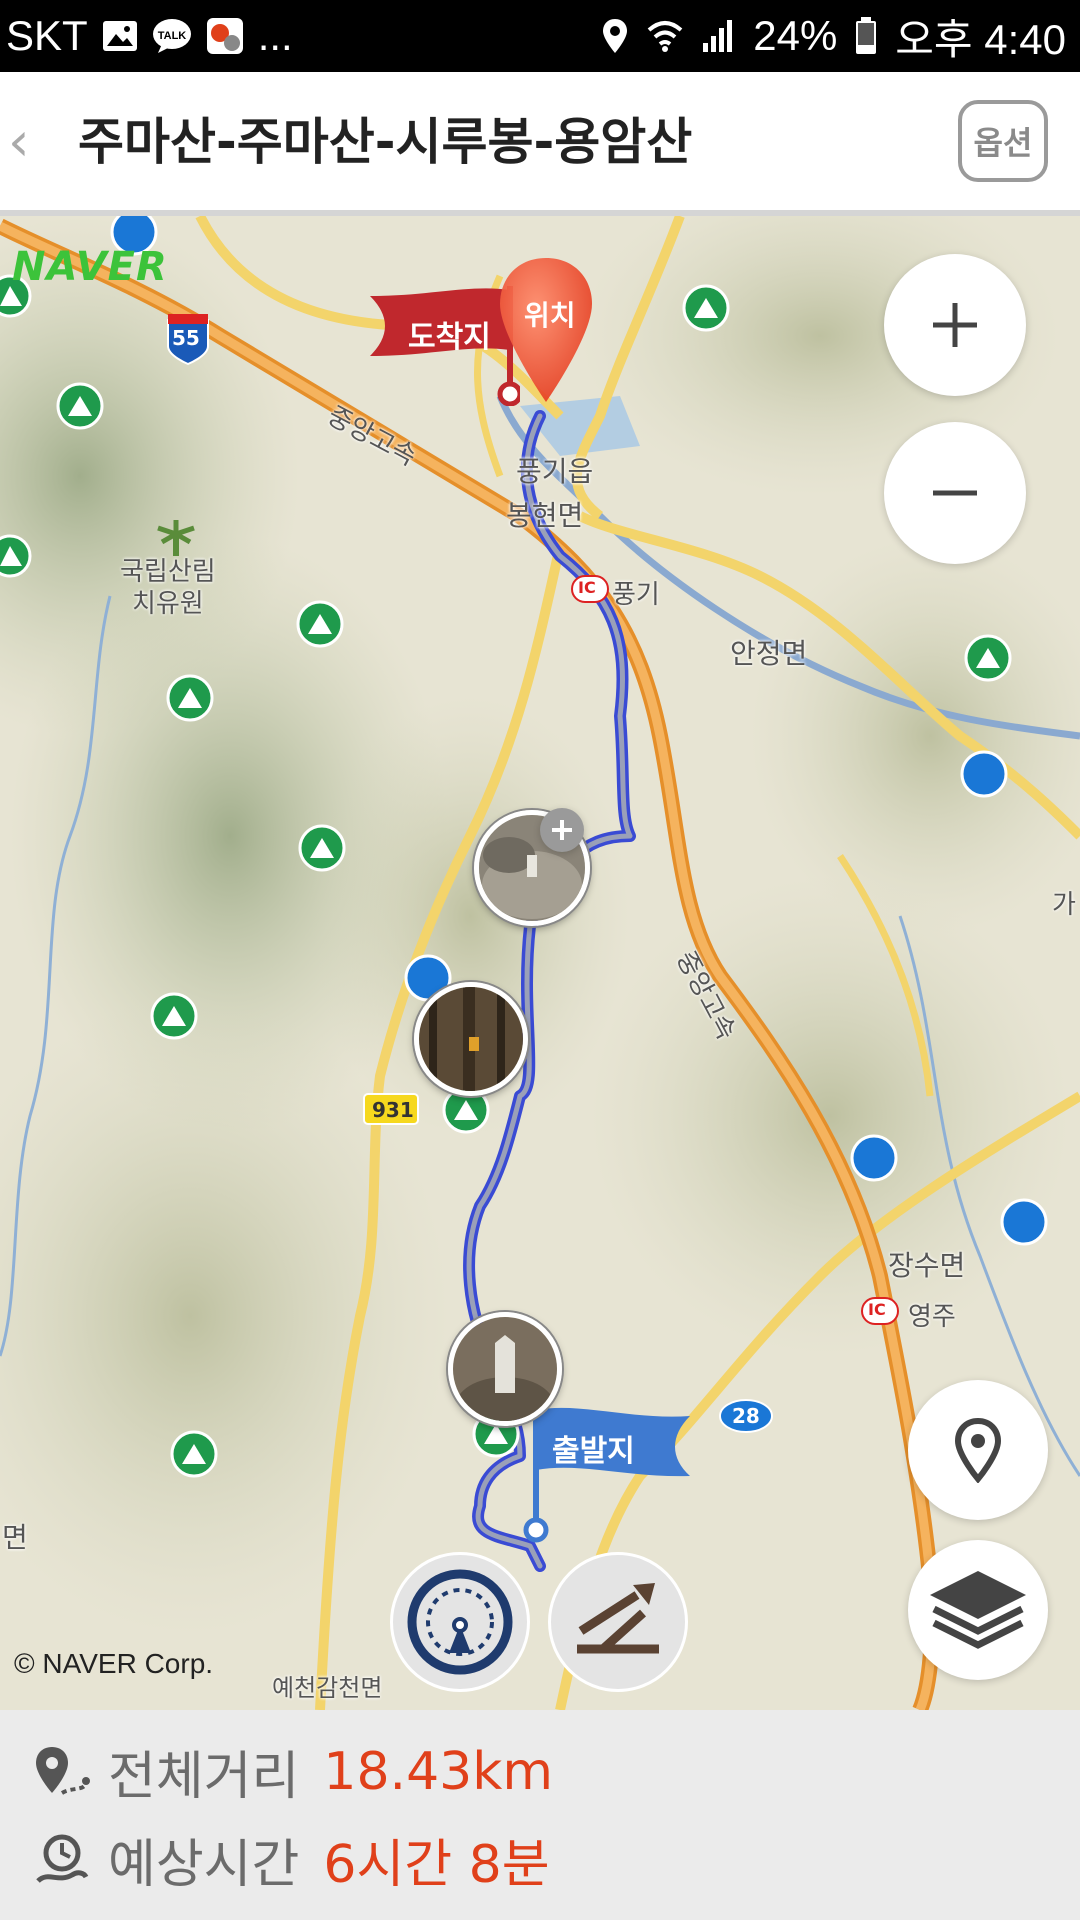 This screenshot has height=1920, width=1080. What do you see at coordinates (795, 35) in the screenshot?
I see `battery-percent: 24%` at bounding box center [795, 35].